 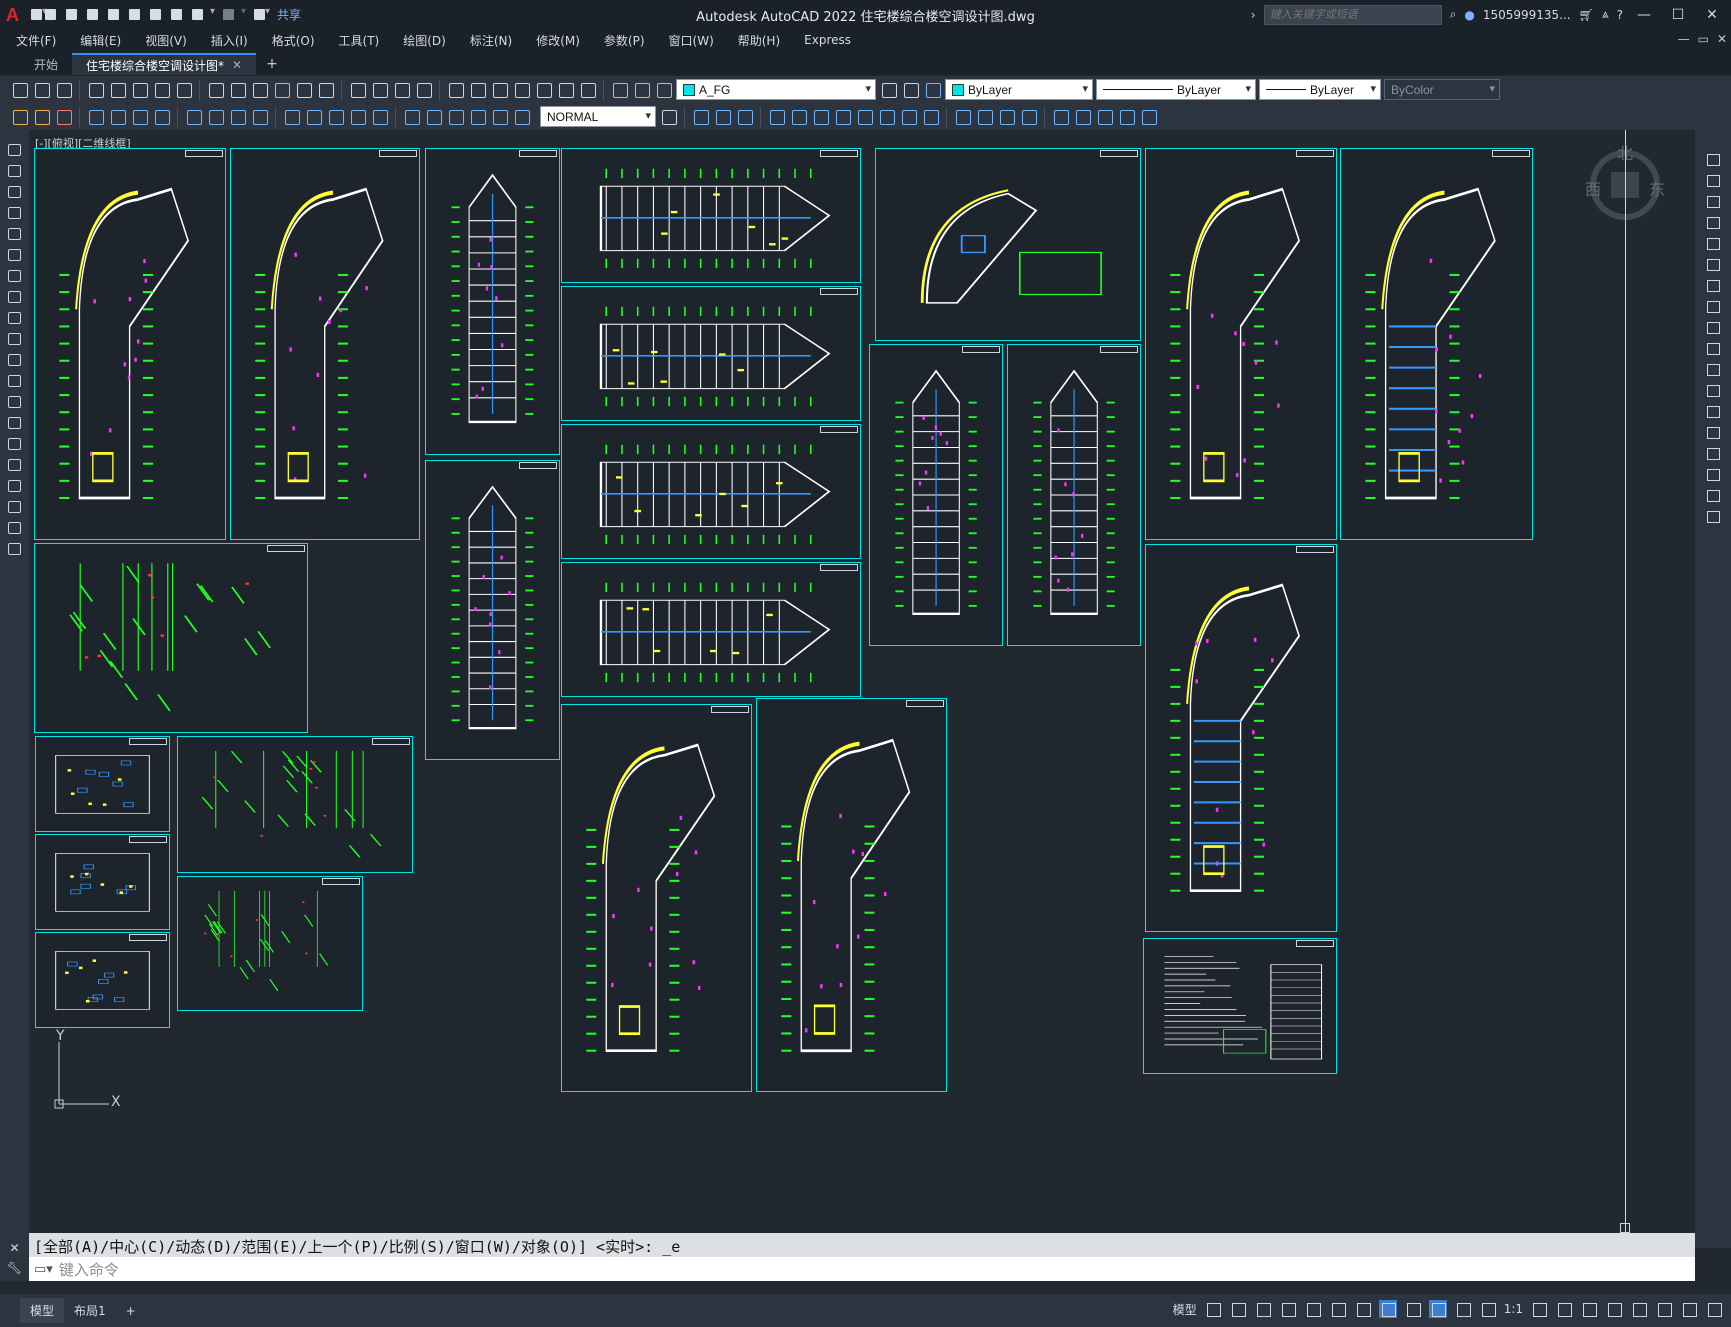 What do you see at coordinates (90, 1310) in the screenshot?
I see `layout1-tab: 布局1` at bounding box center [90, 1310].